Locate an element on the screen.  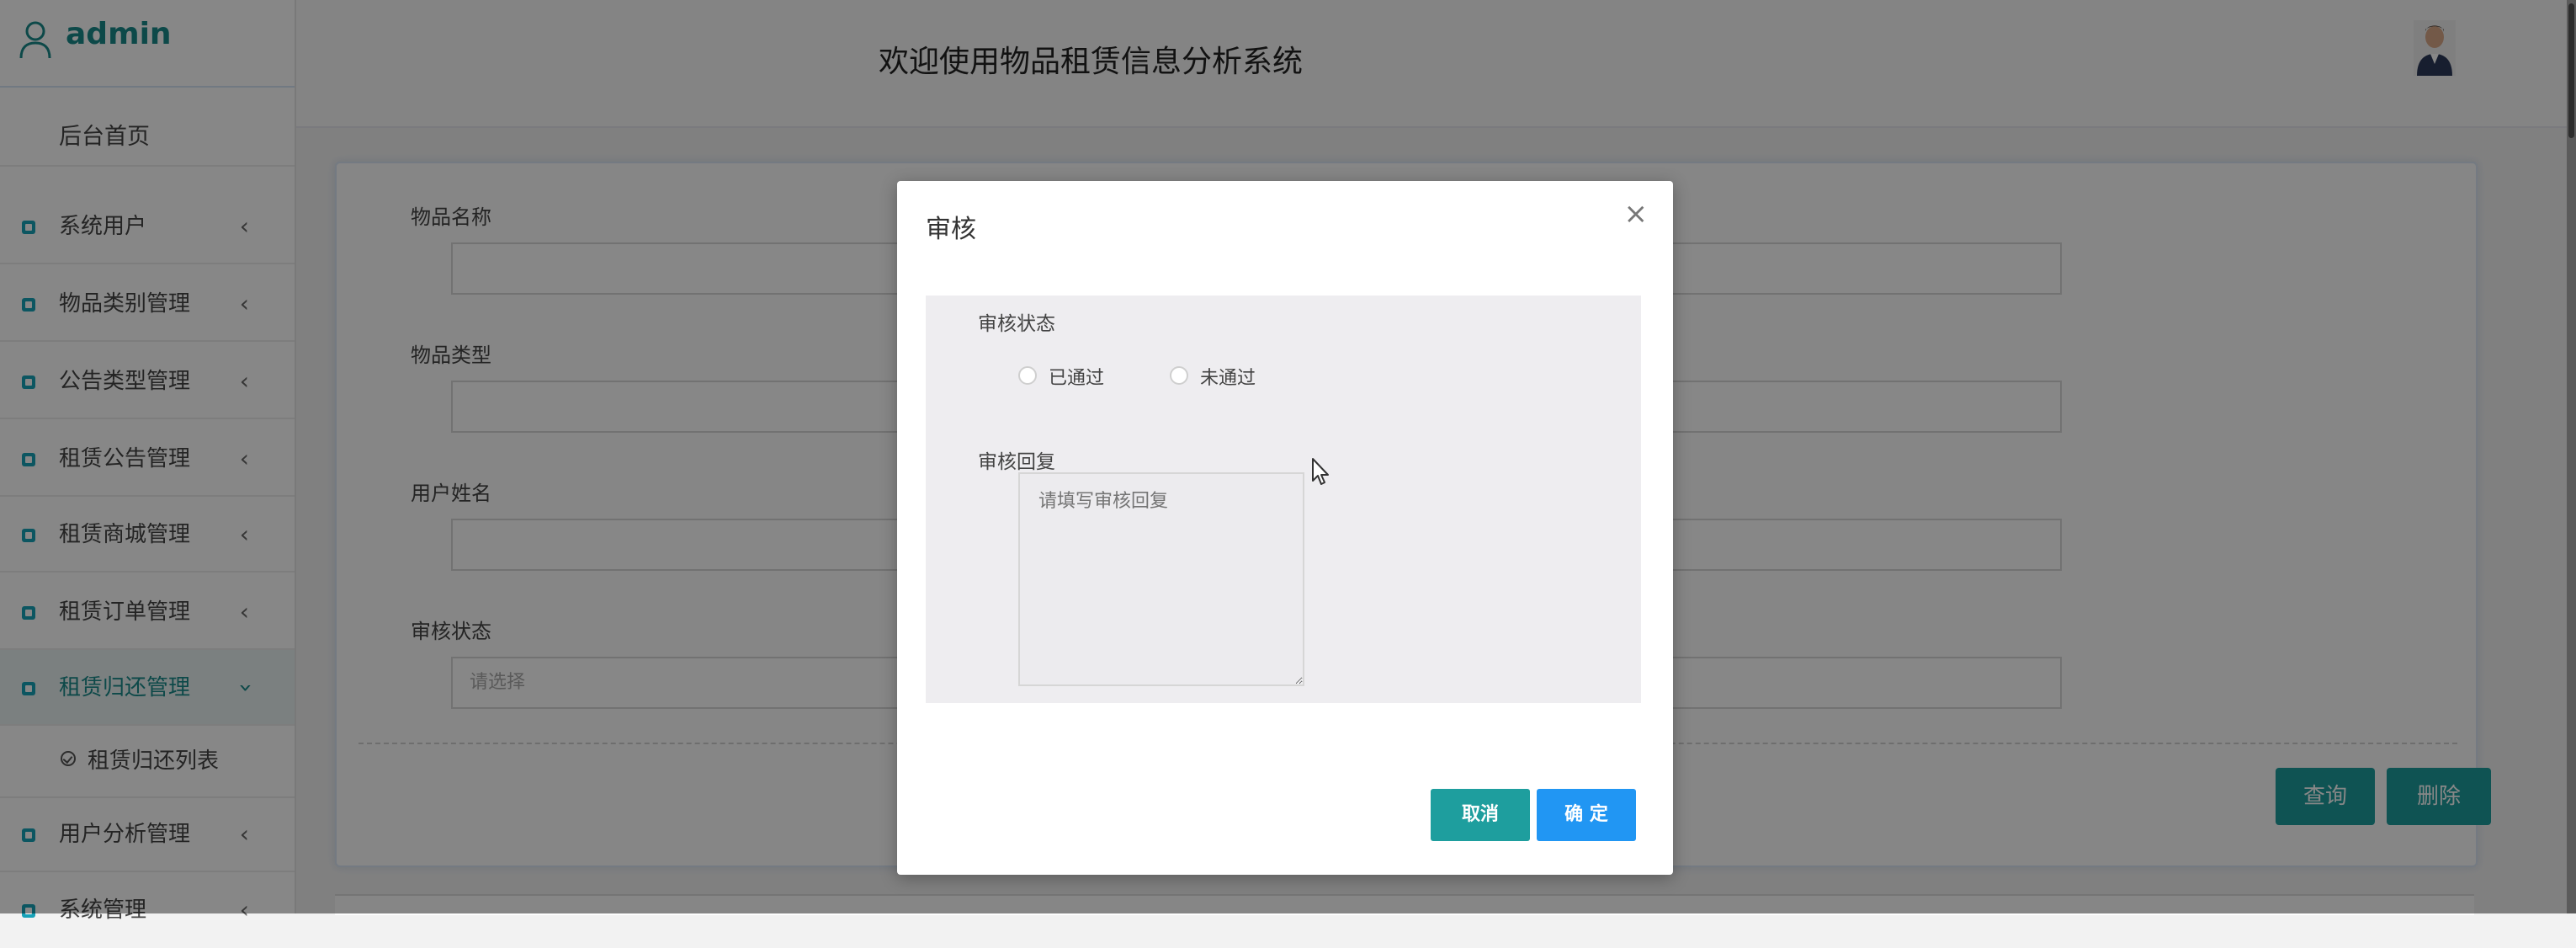
audit-reply-textarea is located at coordinates (1161, 579).